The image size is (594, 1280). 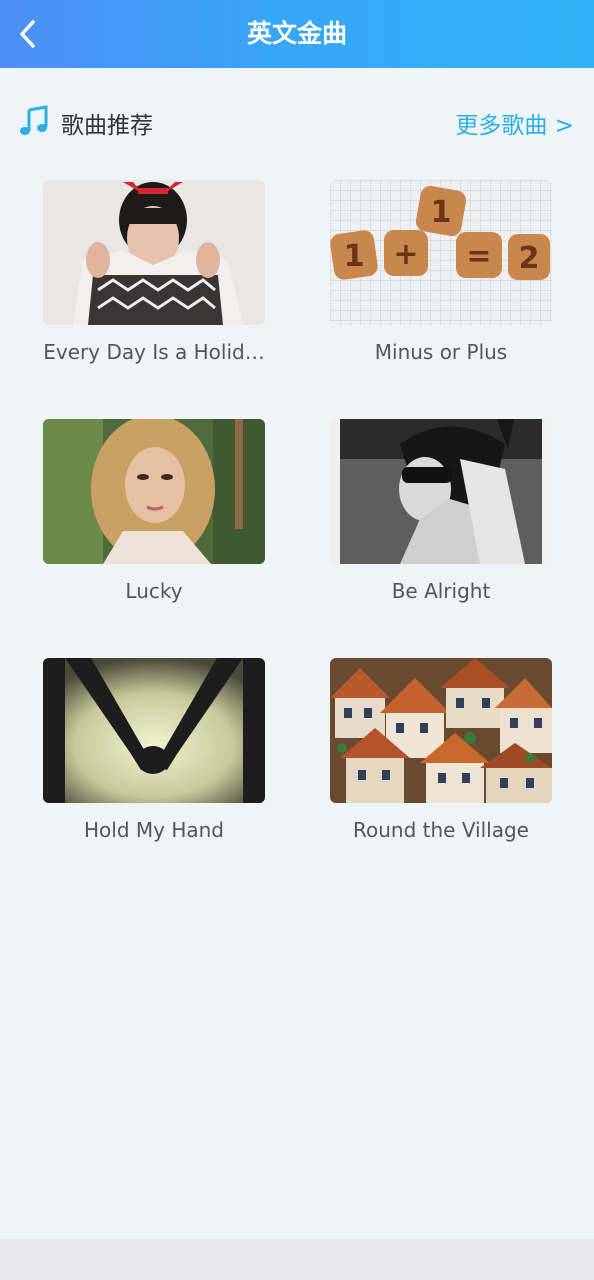 What do you see at coordinates (107, 126) in the screenshot?
I see `section-title: 歌曲推荐` at bounding box center [107, 126].